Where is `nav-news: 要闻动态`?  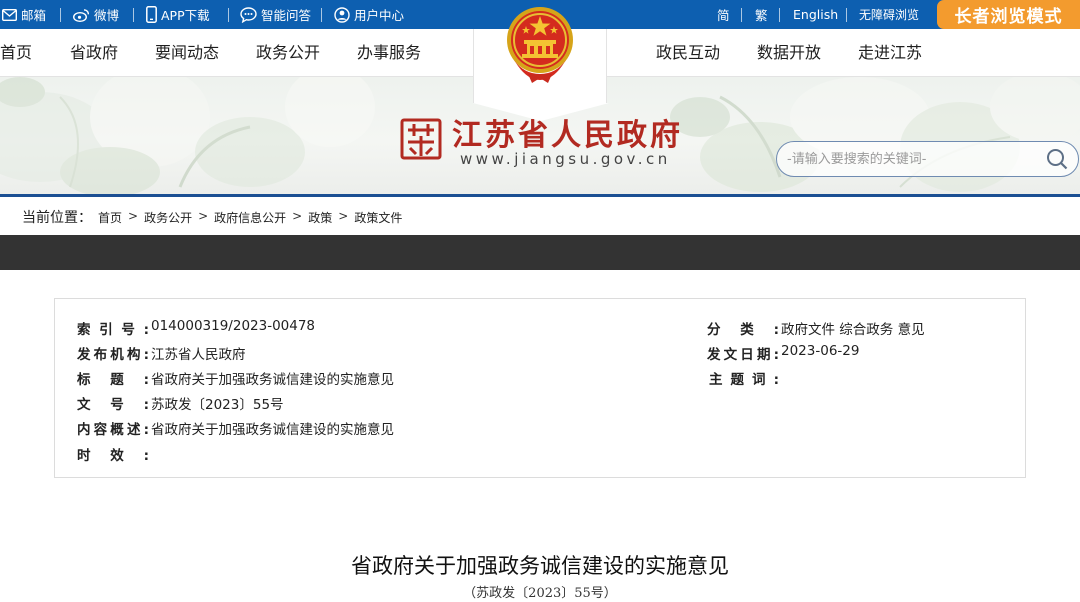
nav-news: 要闻动态 is located at coordinates (187, 53).